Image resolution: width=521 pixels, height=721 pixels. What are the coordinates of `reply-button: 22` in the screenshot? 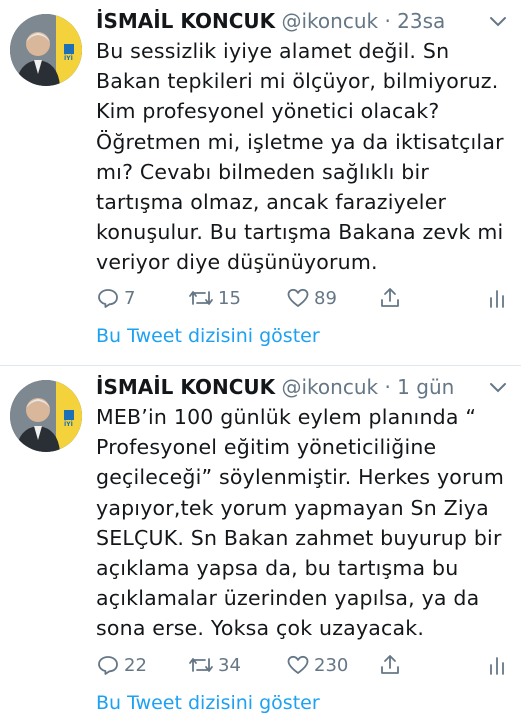 It's located at (121, 665).